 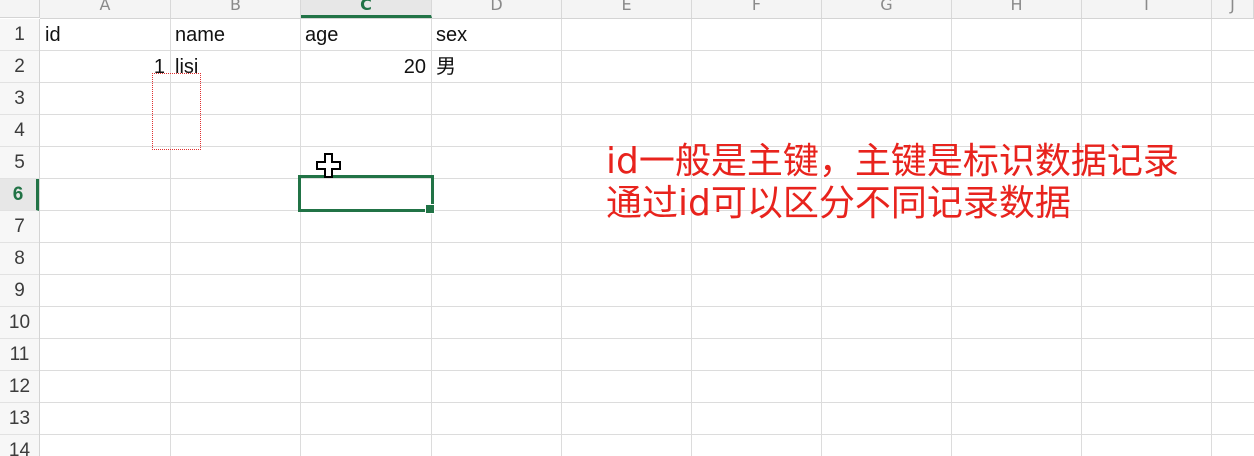 What do you see at coordinates (627, 9) in the screenshot?
I see `column-header-e: E` at bounding box center [627, 9].